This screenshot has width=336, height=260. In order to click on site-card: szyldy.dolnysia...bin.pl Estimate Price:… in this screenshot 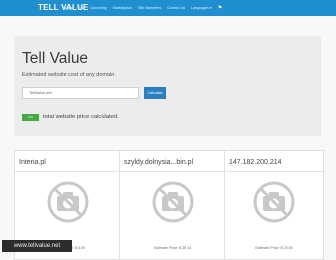, I will do `click(172, 205)`.